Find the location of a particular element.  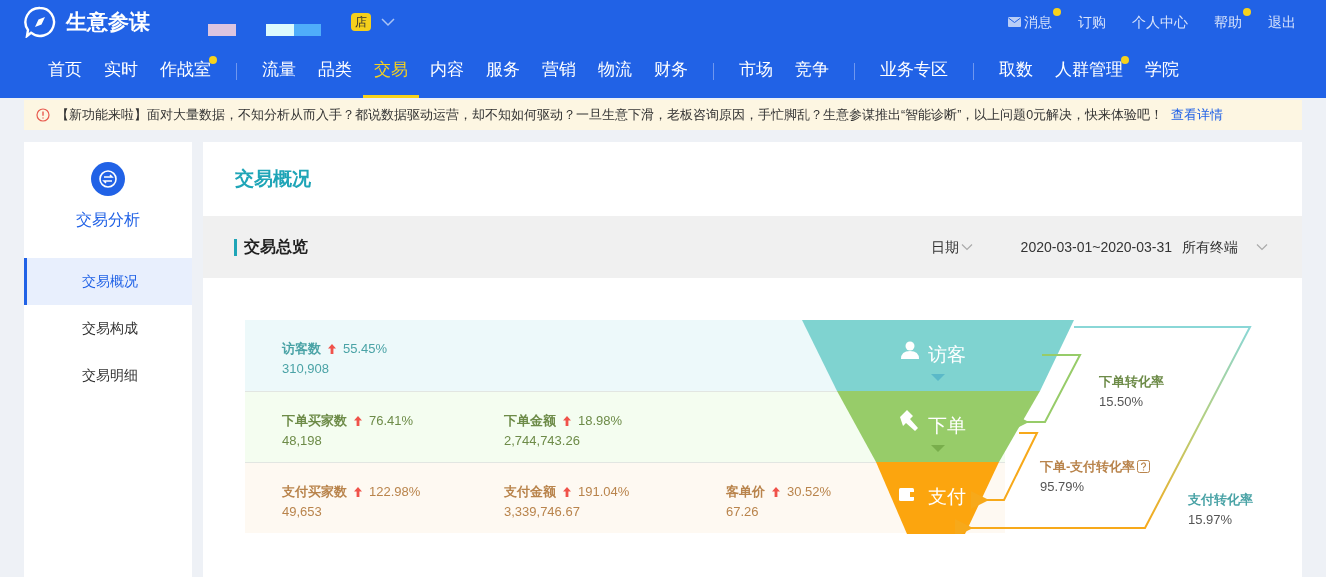

conversion-label: 支付转化率 is located at coordinates (1220, 500).